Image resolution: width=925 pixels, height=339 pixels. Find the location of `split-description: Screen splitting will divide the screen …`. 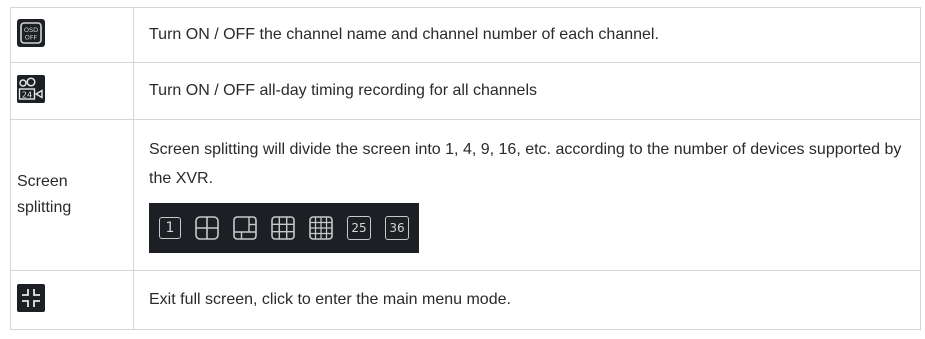

split-description: Screen splitting will divide the screen … is located at coordinates (525, 164).